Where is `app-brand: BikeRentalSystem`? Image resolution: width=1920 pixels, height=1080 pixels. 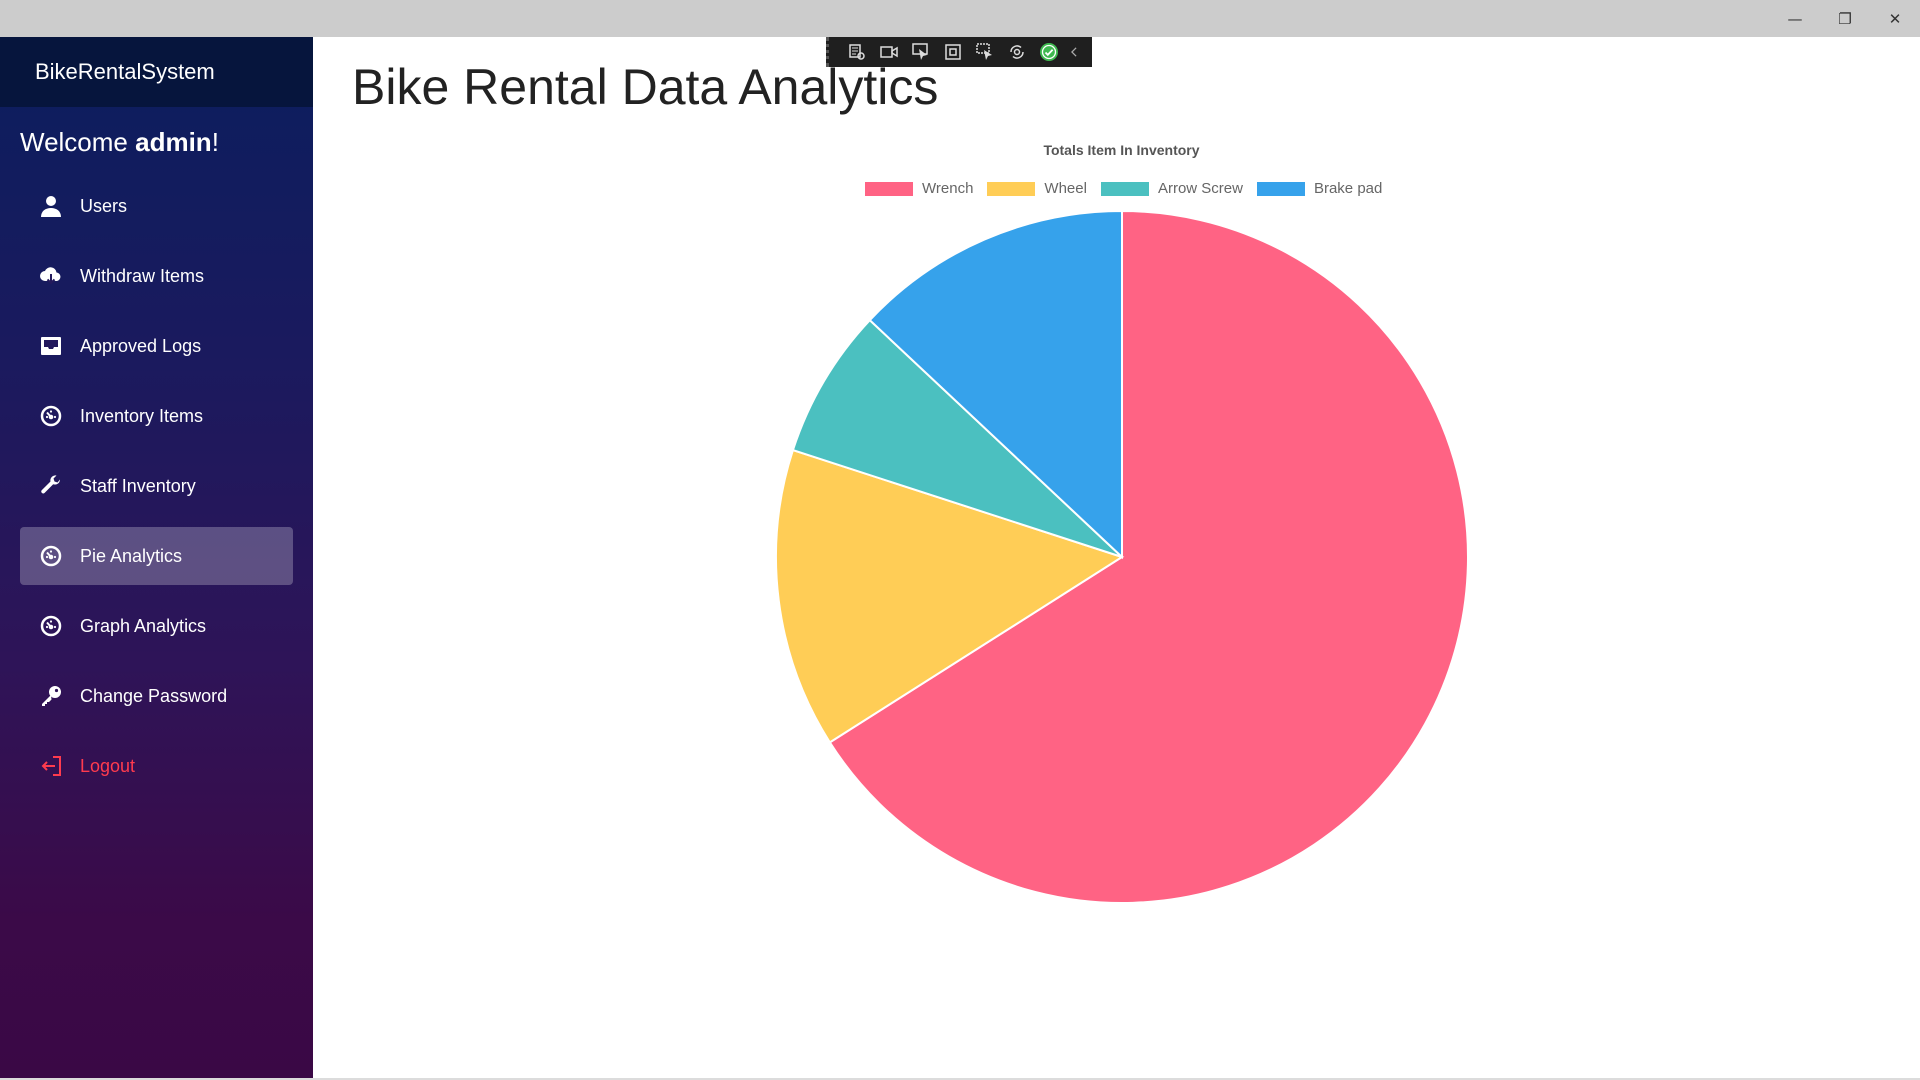
app-brand: BikeRentalSystem is located at coordinates (156, 72).